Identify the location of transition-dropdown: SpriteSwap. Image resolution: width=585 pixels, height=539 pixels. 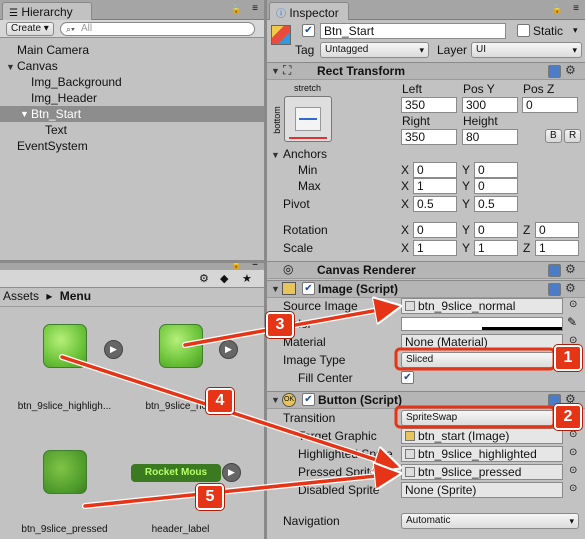
(490, 418).